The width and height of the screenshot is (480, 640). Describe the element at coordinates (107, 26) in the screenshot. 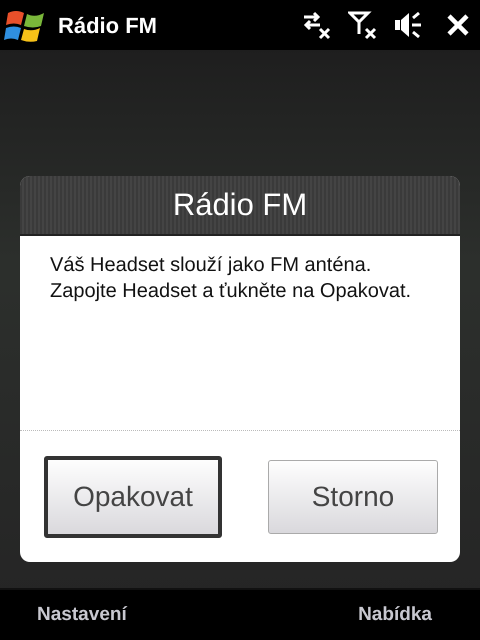

I see `window-title: Rádio FM` at that location.